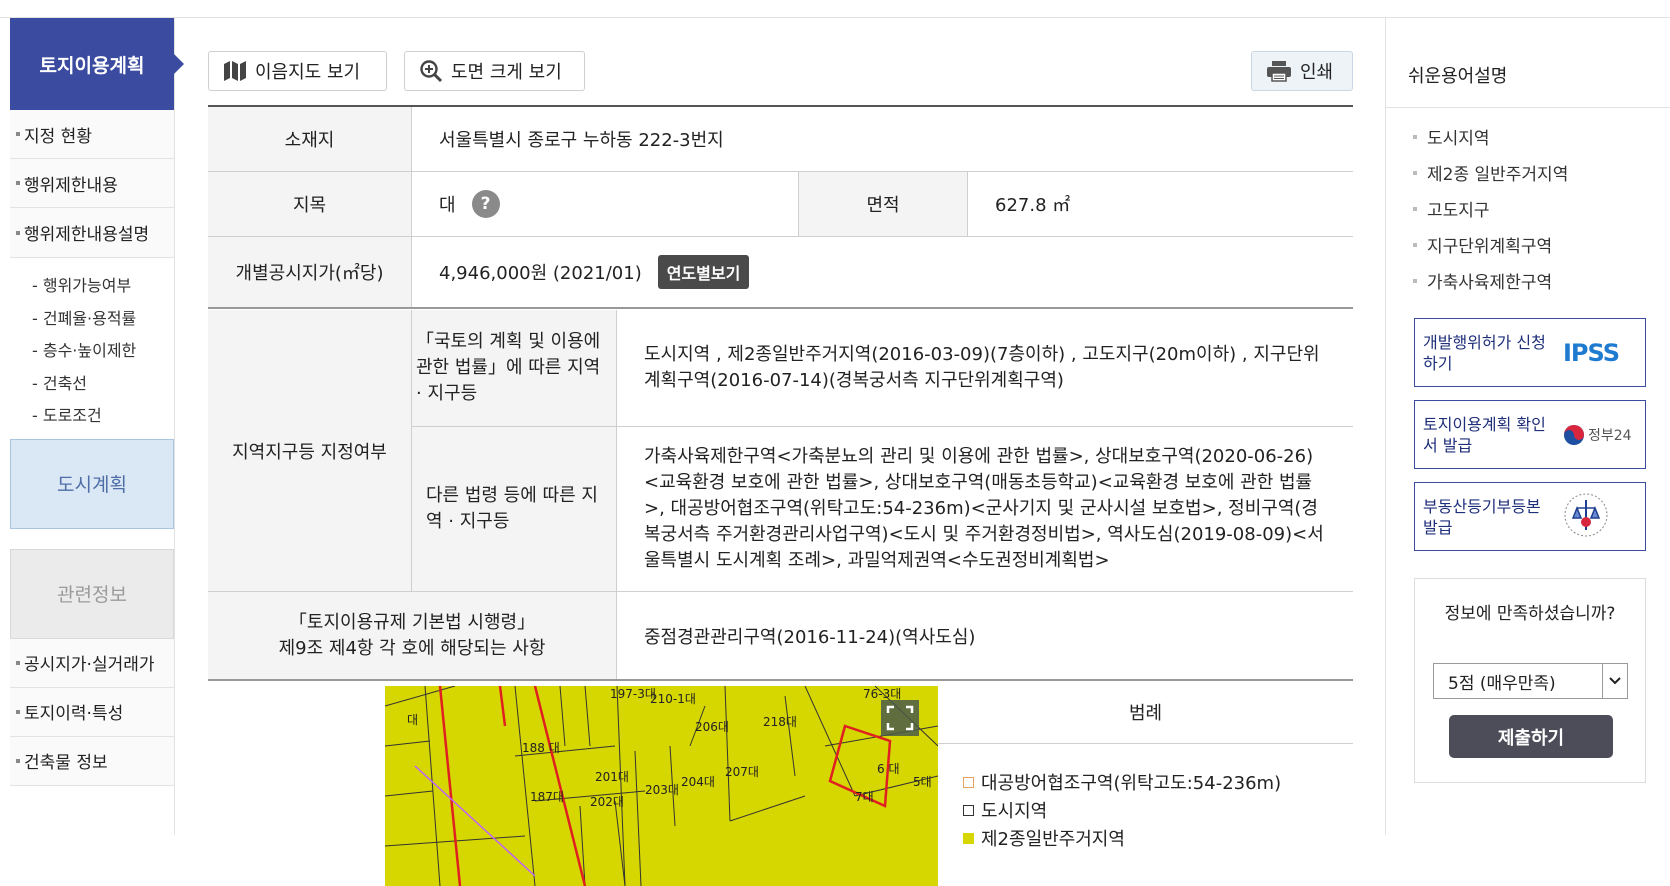  I want to click on location-label: 소재지, so click(310, 139).